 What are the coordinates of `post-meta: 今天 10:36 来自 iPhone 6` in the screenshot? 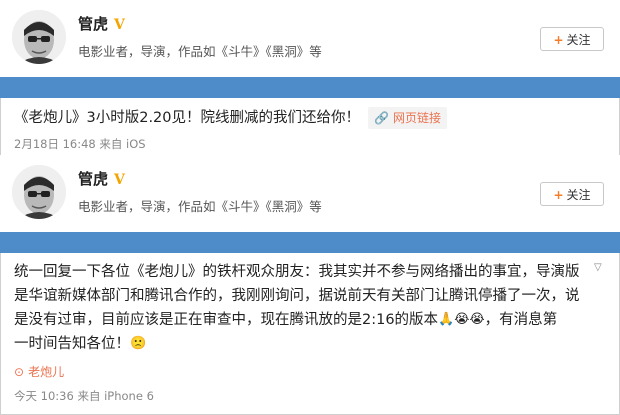 It's located at (84, 396).